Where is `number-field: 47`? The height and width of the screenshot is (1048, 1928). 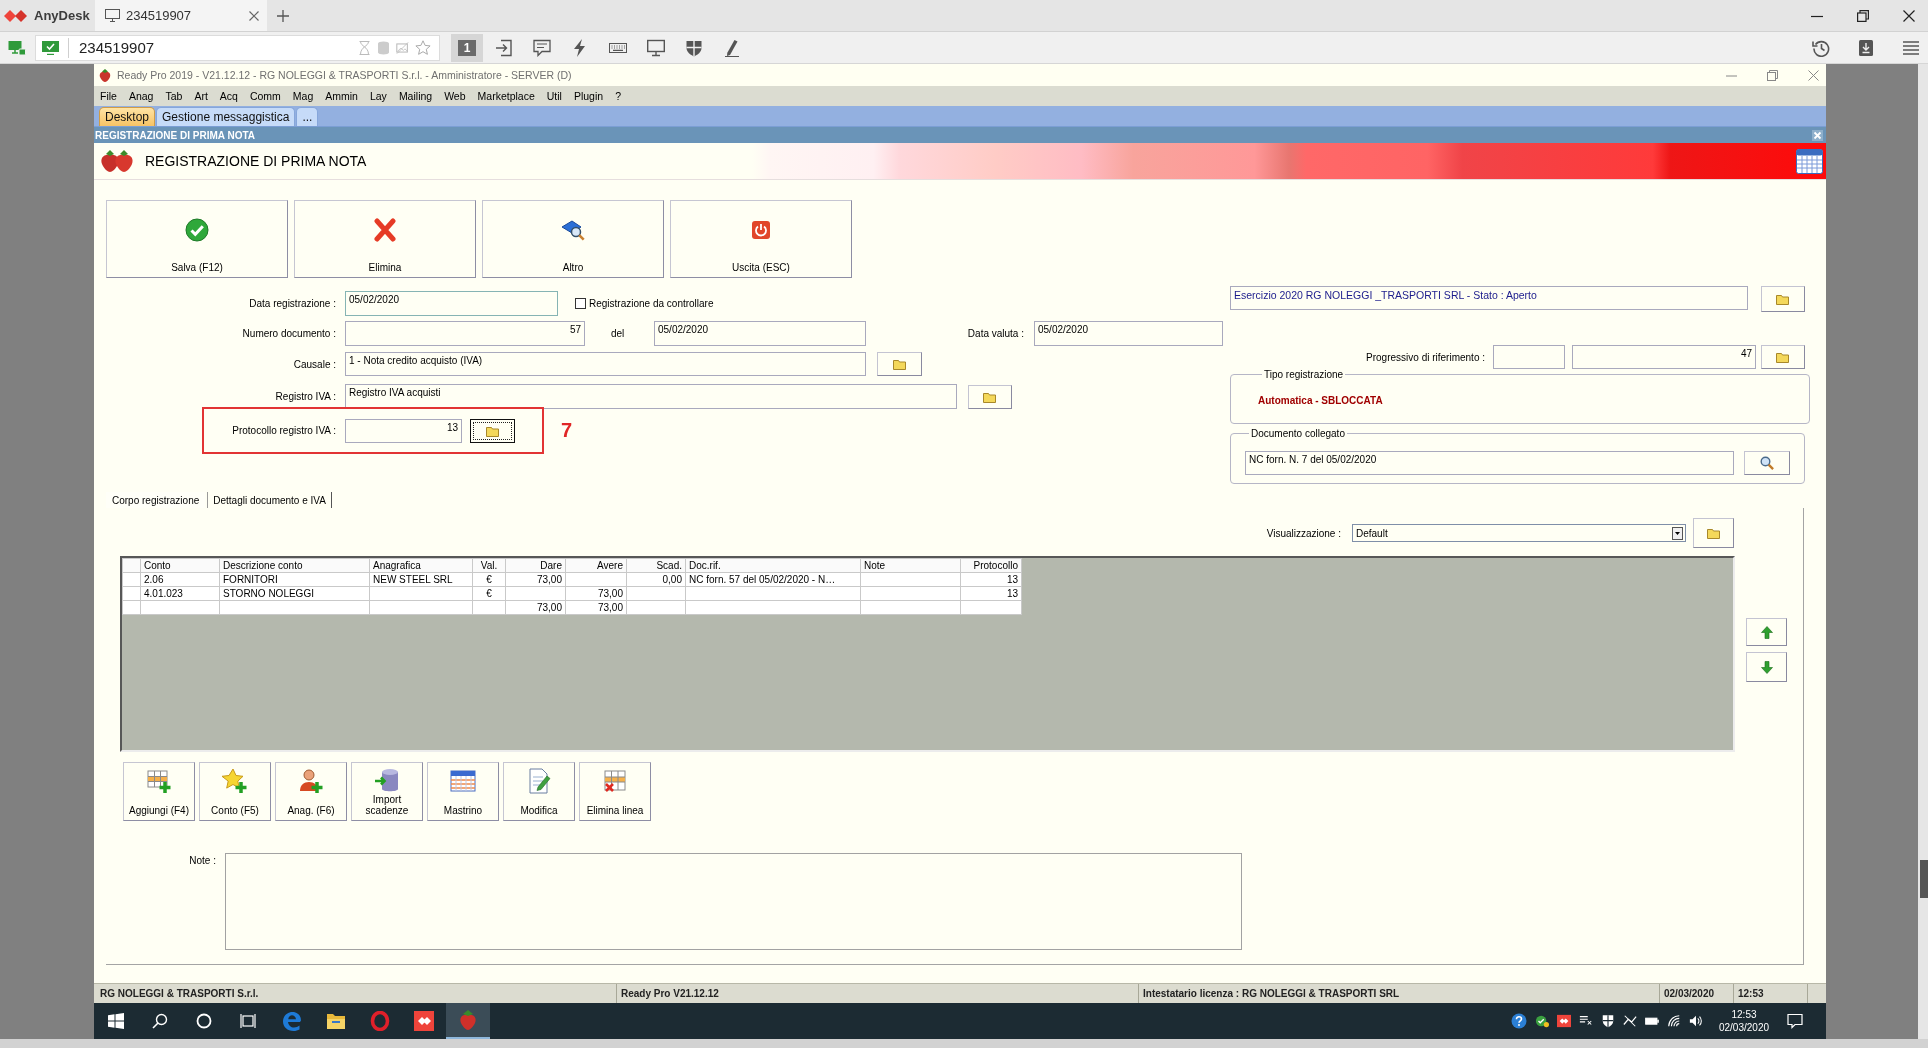 number-field: 47 is located at coordinates (1664, 357).